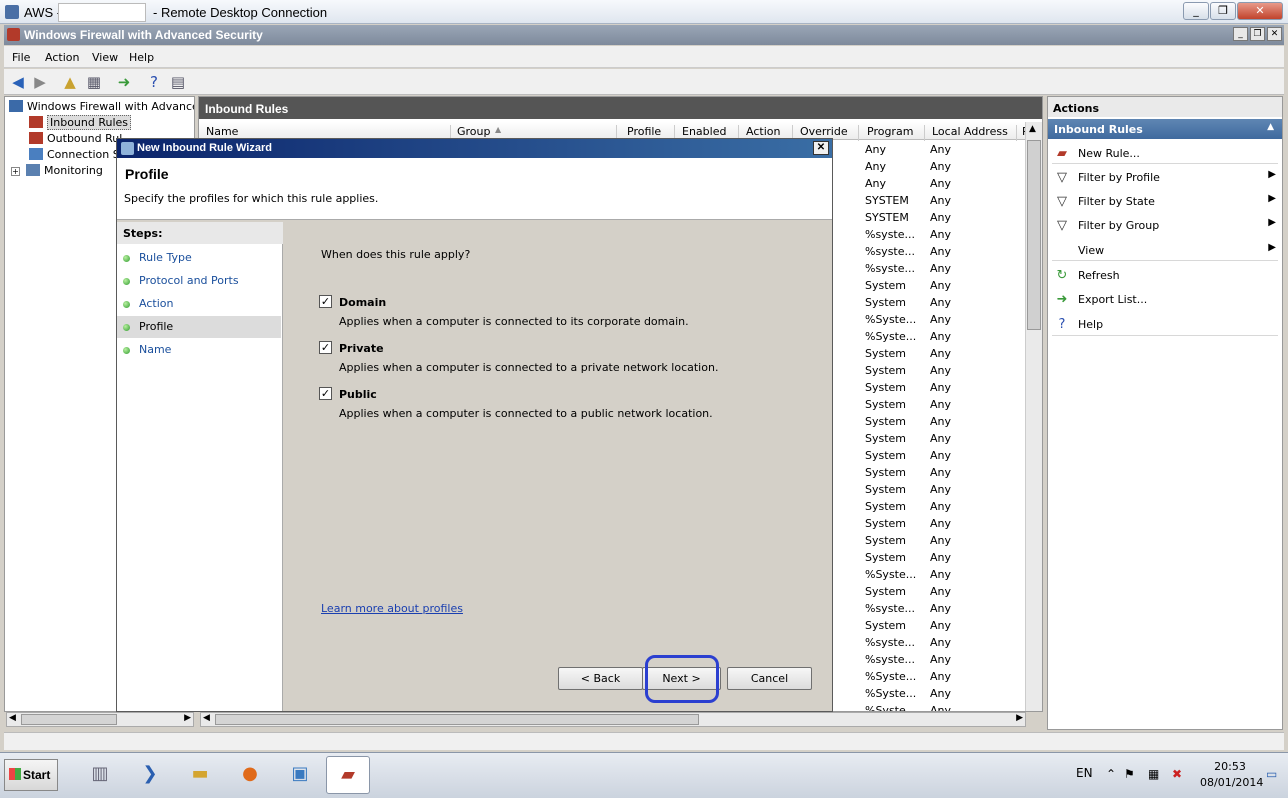 Image resolution: width=1288 pixels, height=798 pixels. Describe the element at coordinates (1129, 774) in the screenshot. I see `action-center-flag-icon: ⚑` at that location.